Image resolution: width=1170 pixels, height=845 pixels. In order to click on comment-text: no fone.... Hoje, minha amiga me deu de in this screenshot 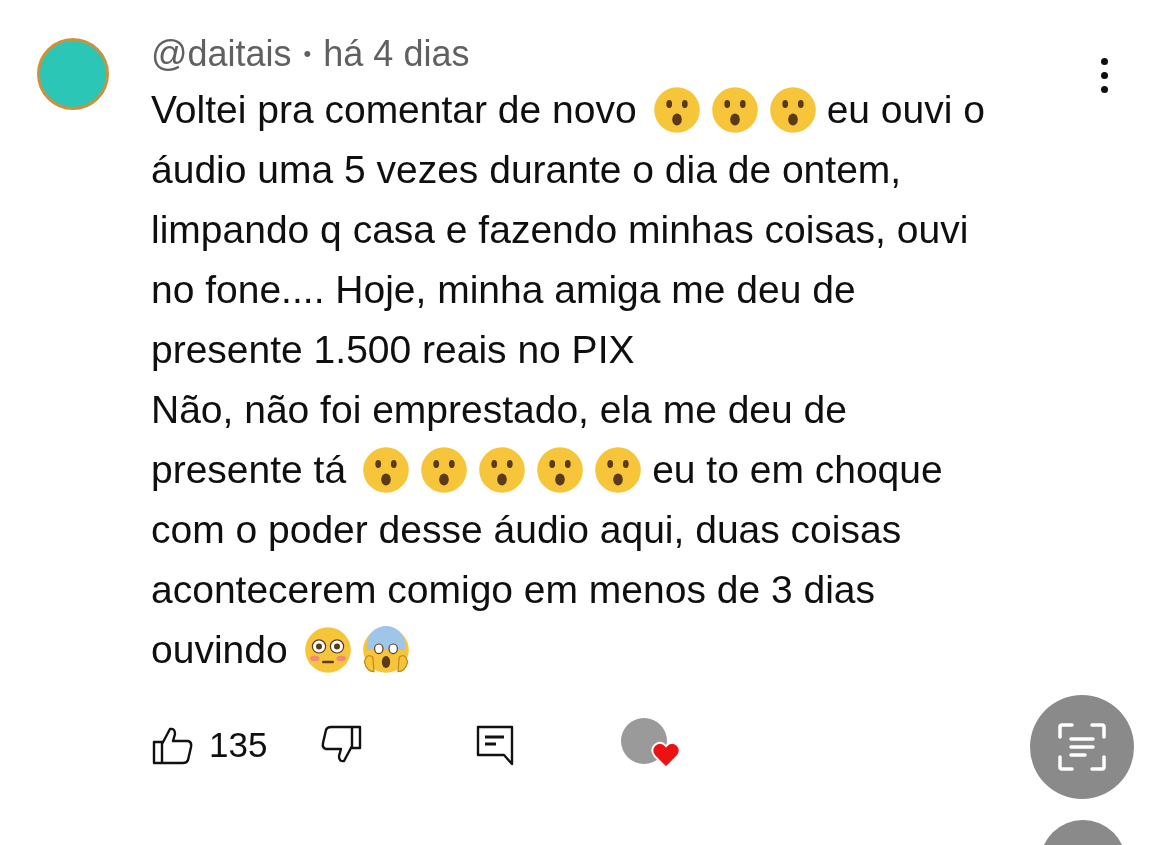, I will do `click(503, 290)`.